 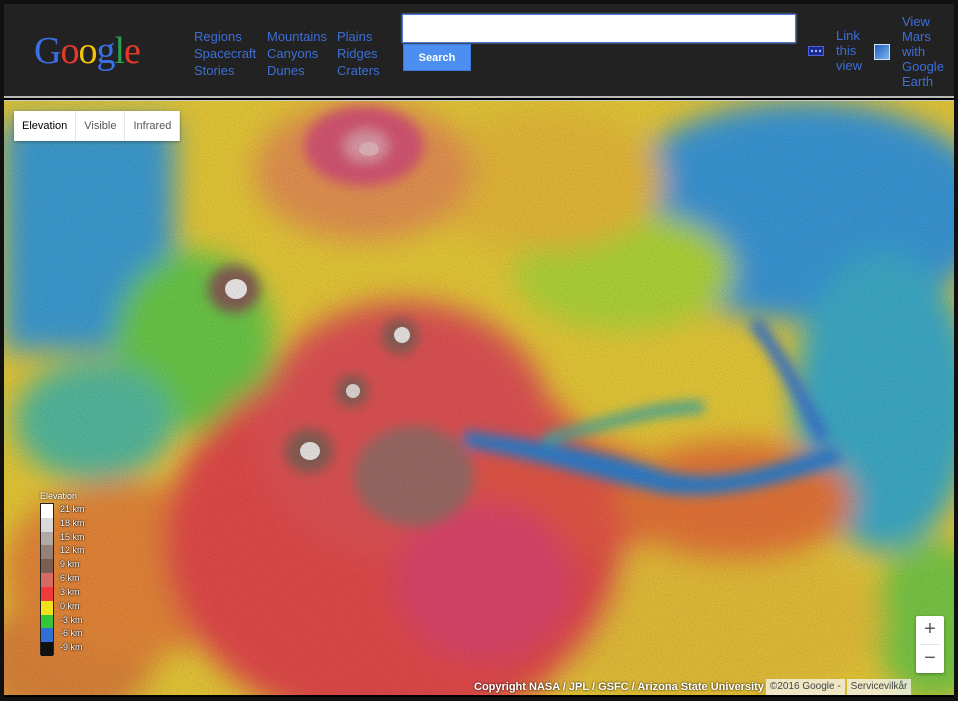 I want to click on map-type-tabs: Elevation Visible Infrared, so click(x=97, y=126).